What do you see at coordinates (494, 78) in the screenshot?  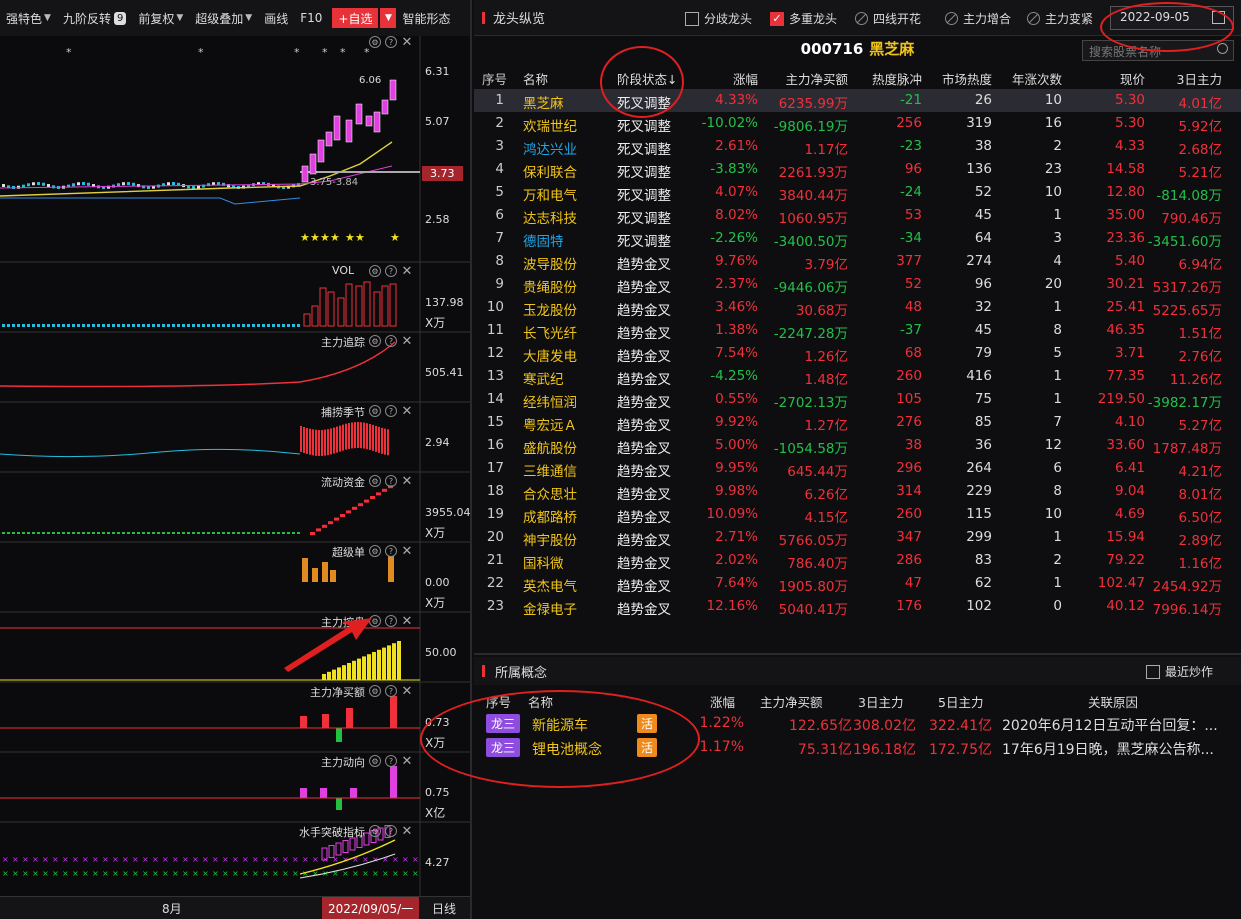 I see `col-header: 序号` at bounding box center [494, 78].